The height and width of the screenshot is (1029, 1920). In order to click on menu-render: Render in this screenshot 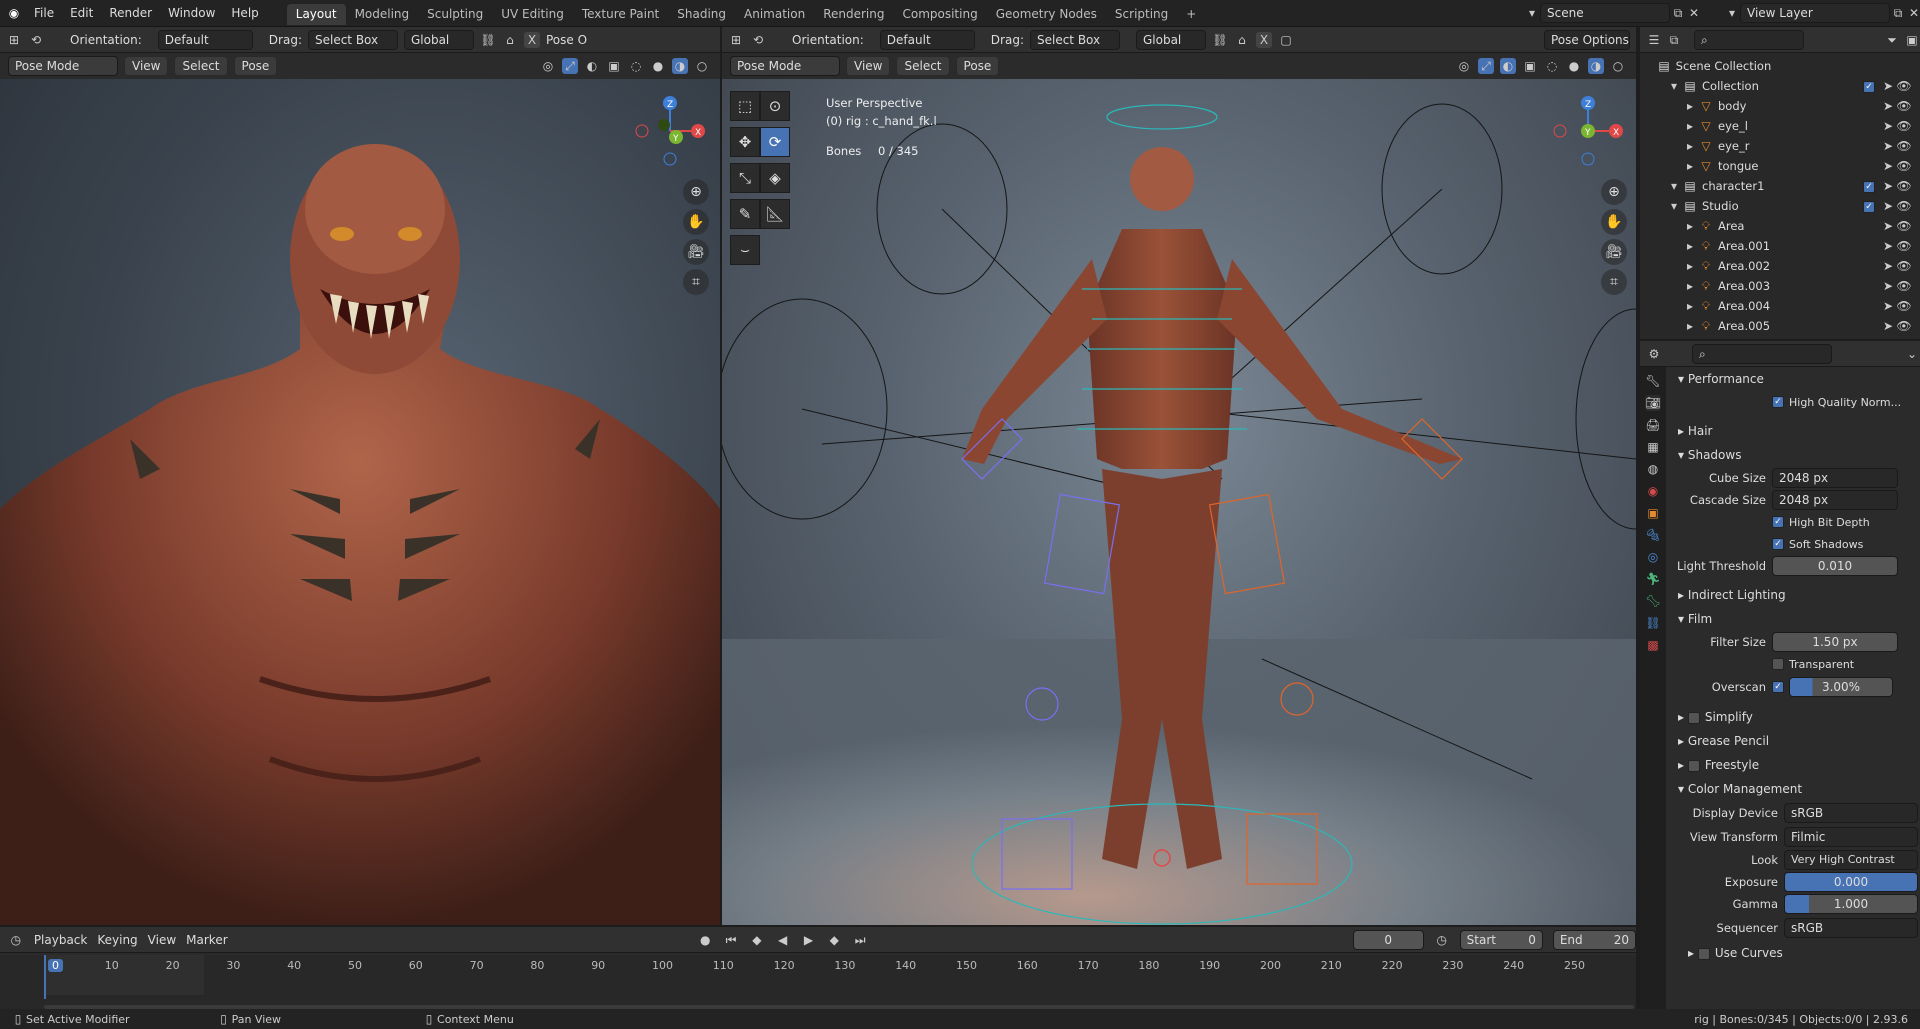, I will do `click(130, 13)`.